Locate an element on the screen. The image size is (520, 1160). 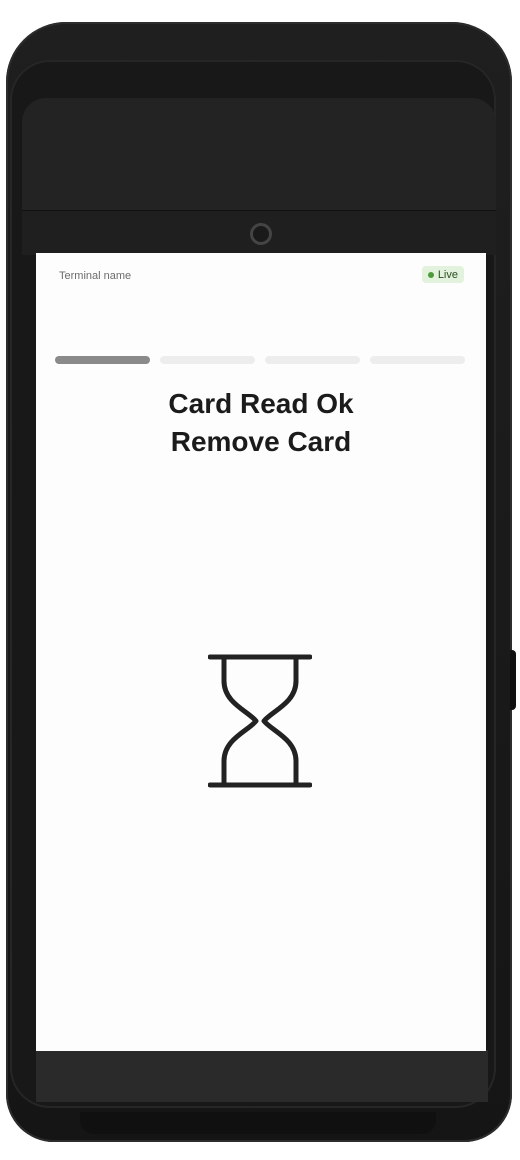
status-message-line1: Card Read Ok is located at coordinates (261, 403).